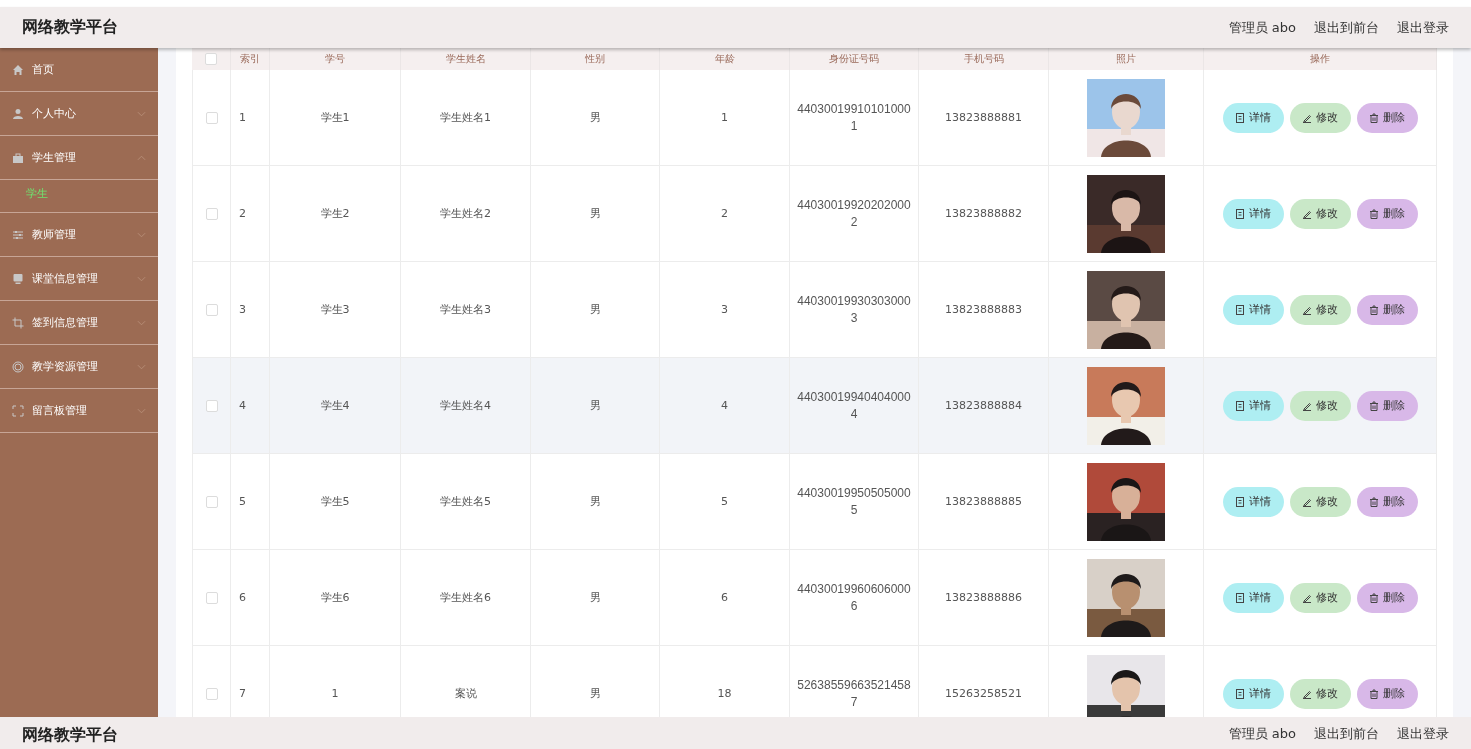 The image size is (1471, 749). Describe the element at coordinates (335, 59) in the screenshot. I see `column-header: 学号` at that location.